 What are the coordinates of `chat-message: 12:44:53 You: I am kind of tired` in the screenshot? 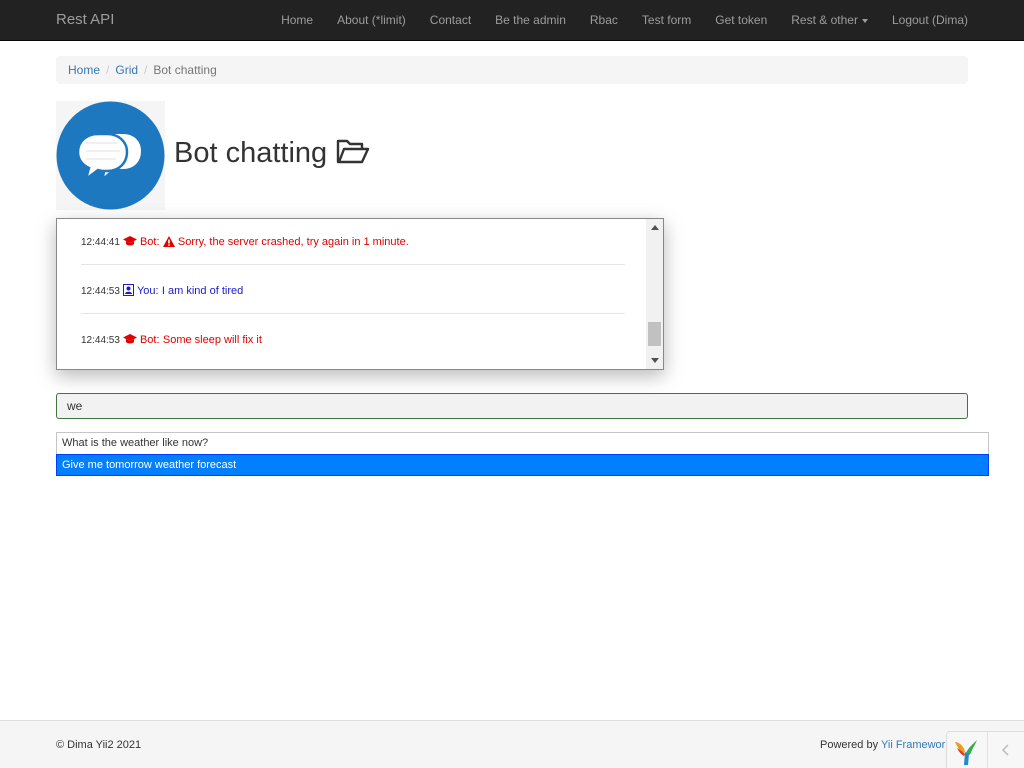 It's located at (353, 290).